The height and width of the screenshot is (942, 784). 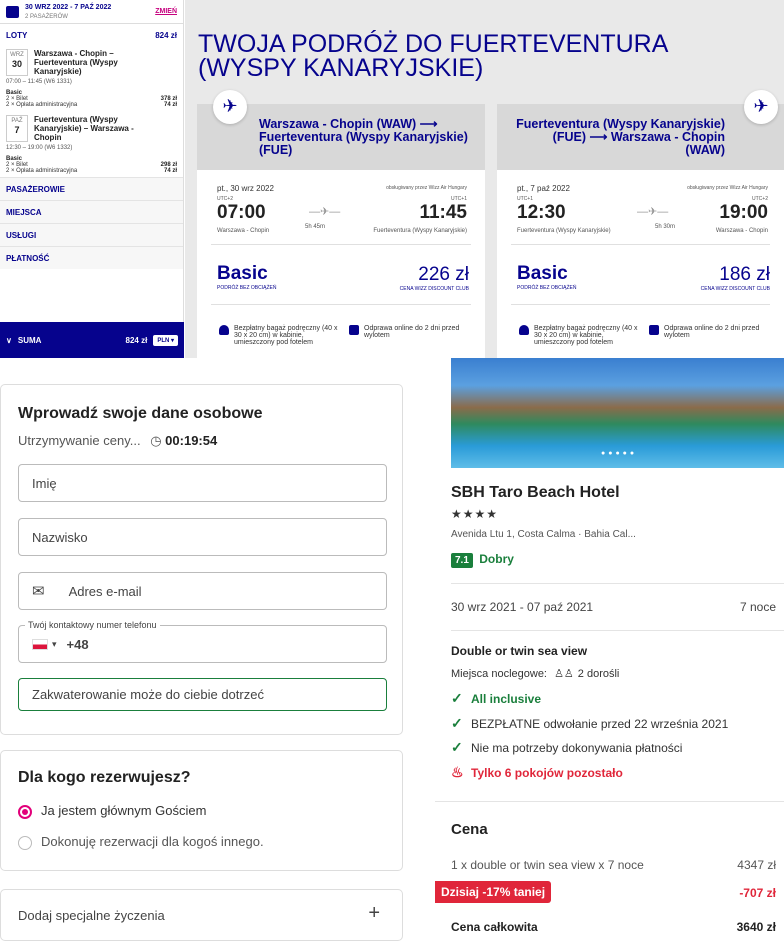 What do you see at coordinates (202, 591) in the screenshot?
I see `email-field: ✉ Adres e-mail` at bounding box center [202, 591].